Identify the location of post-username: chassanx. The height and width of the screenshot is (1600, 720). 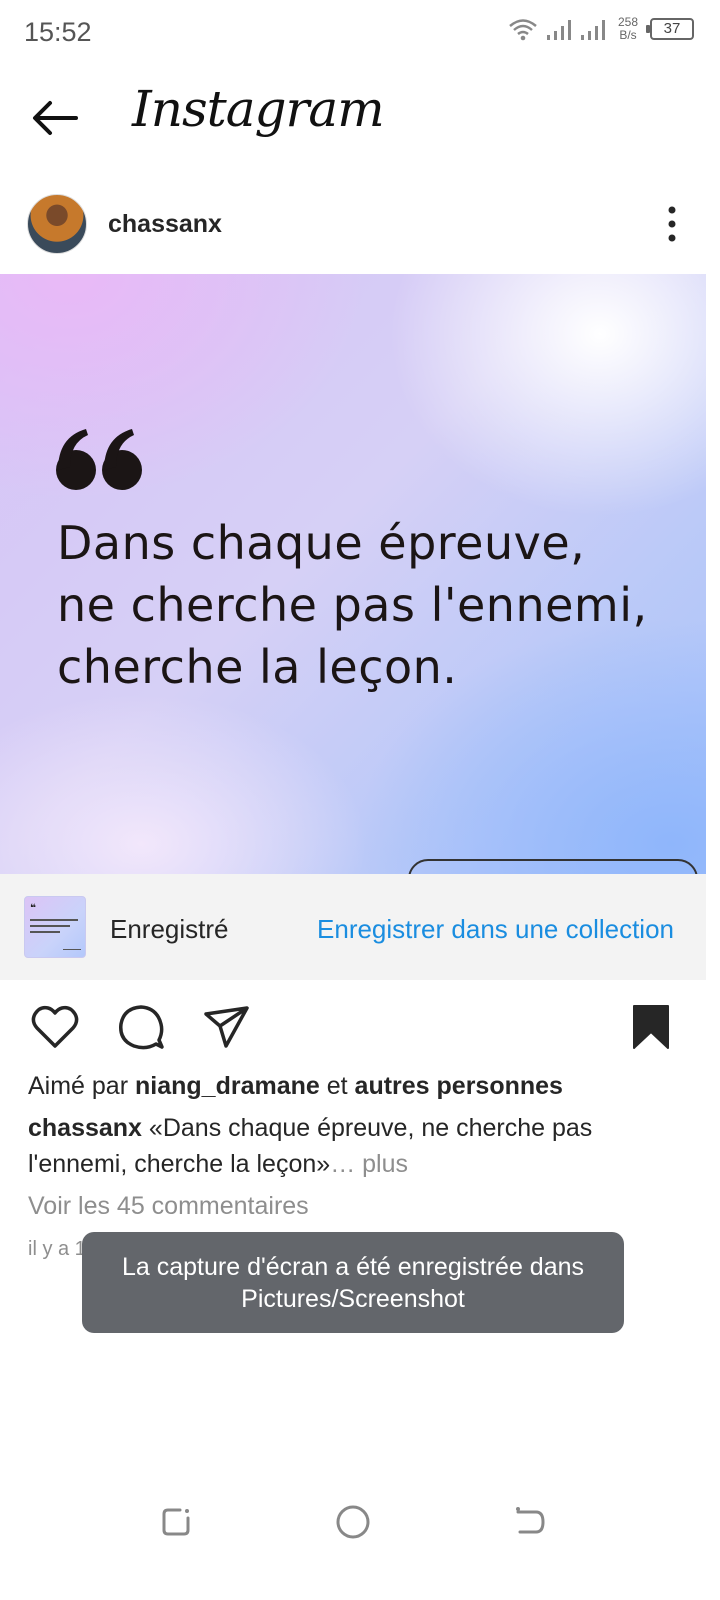
(165, 224).